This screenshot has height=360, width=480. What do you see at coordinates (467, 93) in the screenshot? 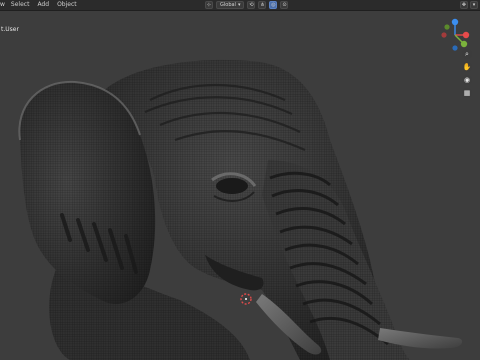
I see `grid-icon: ▦` at bounding box center [467, 93].